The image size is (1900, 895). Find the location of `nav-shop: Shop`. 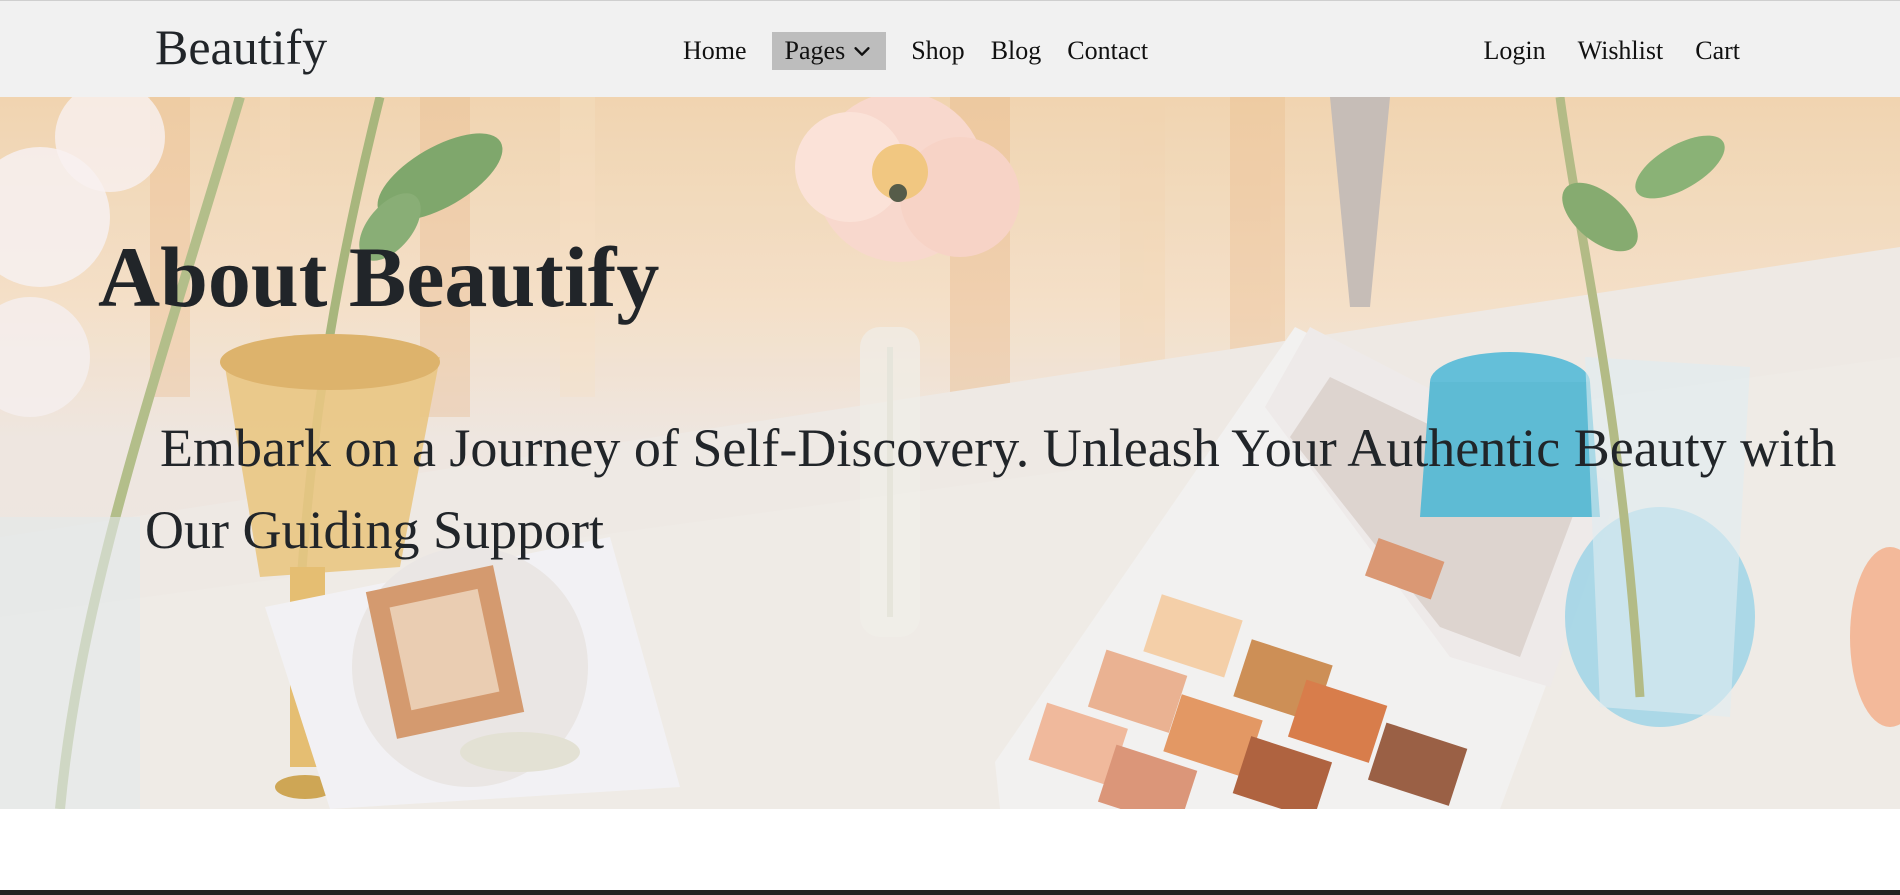

nav-shop: Shop is located at coordinates (937, 51).